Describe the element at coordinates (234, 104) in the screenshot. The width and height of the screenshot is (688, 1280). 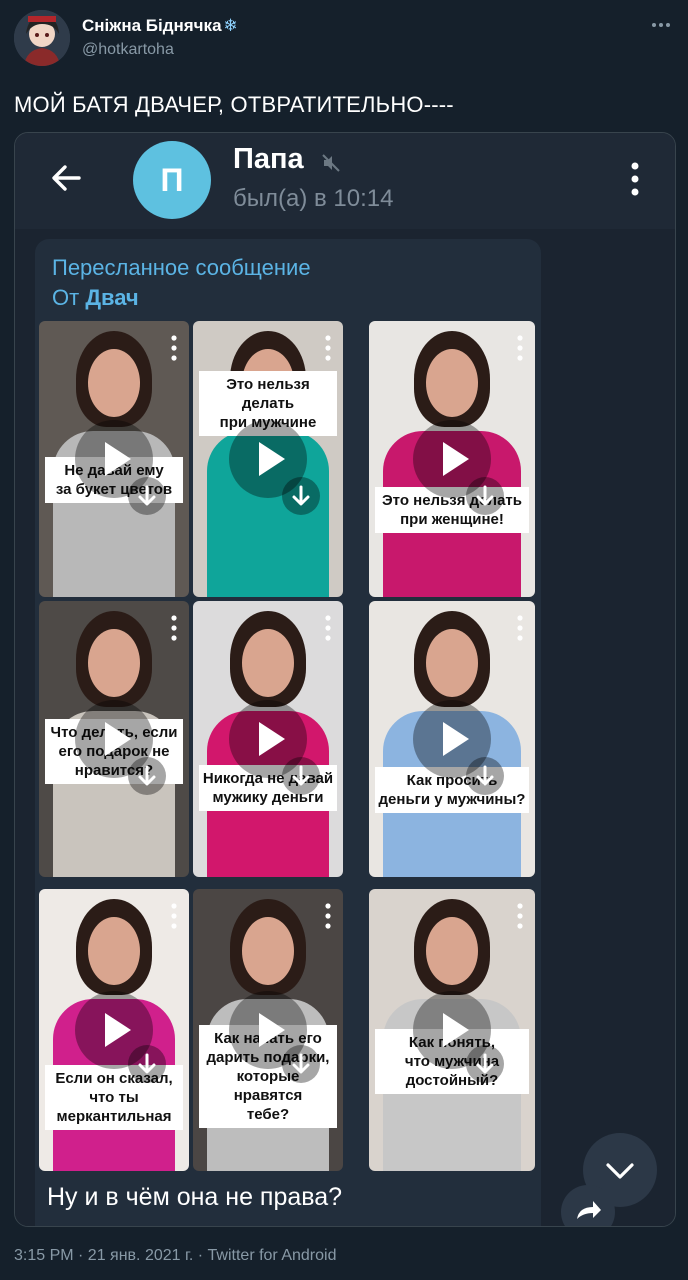
I see `tweet-text: МОЙ БАТЯ ДВАЧЕР, ОТВРАТИТЕЛЬНО----` at that location.